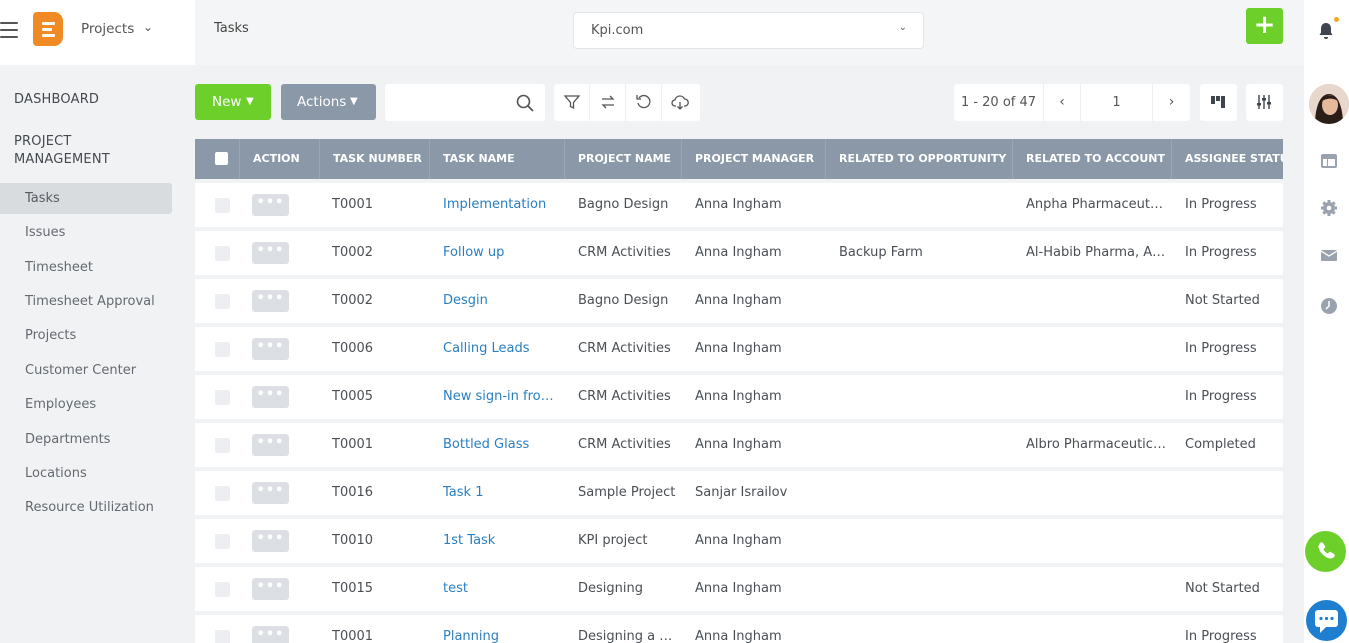  What do you see at coordinates (1329, 208) in the screenshot?
I see `gear-icon` at bounding box center [1329, 208].